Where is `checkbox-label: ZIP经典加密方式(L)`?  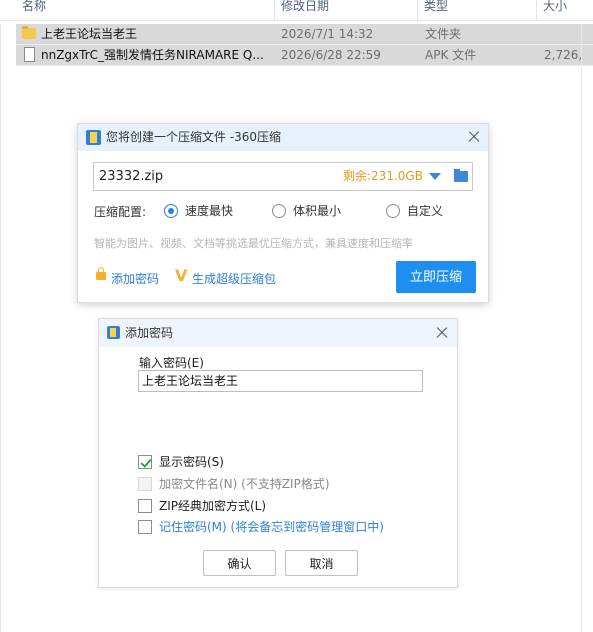 checkbox-label: ZIP经典加密方式(L) is located at coordinates (213, 506).